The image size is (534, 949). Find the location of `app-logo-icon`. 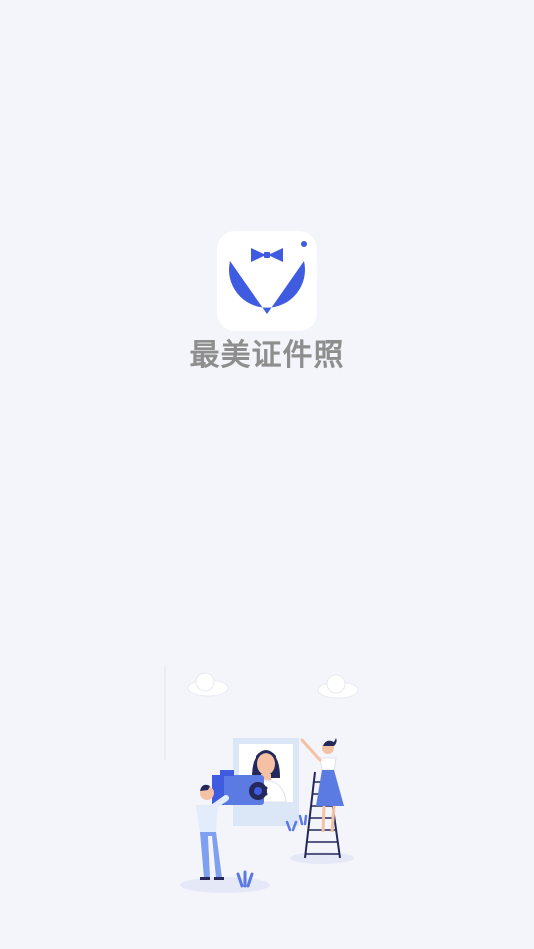

app-logo-icon is located at coordinates (267, 281).